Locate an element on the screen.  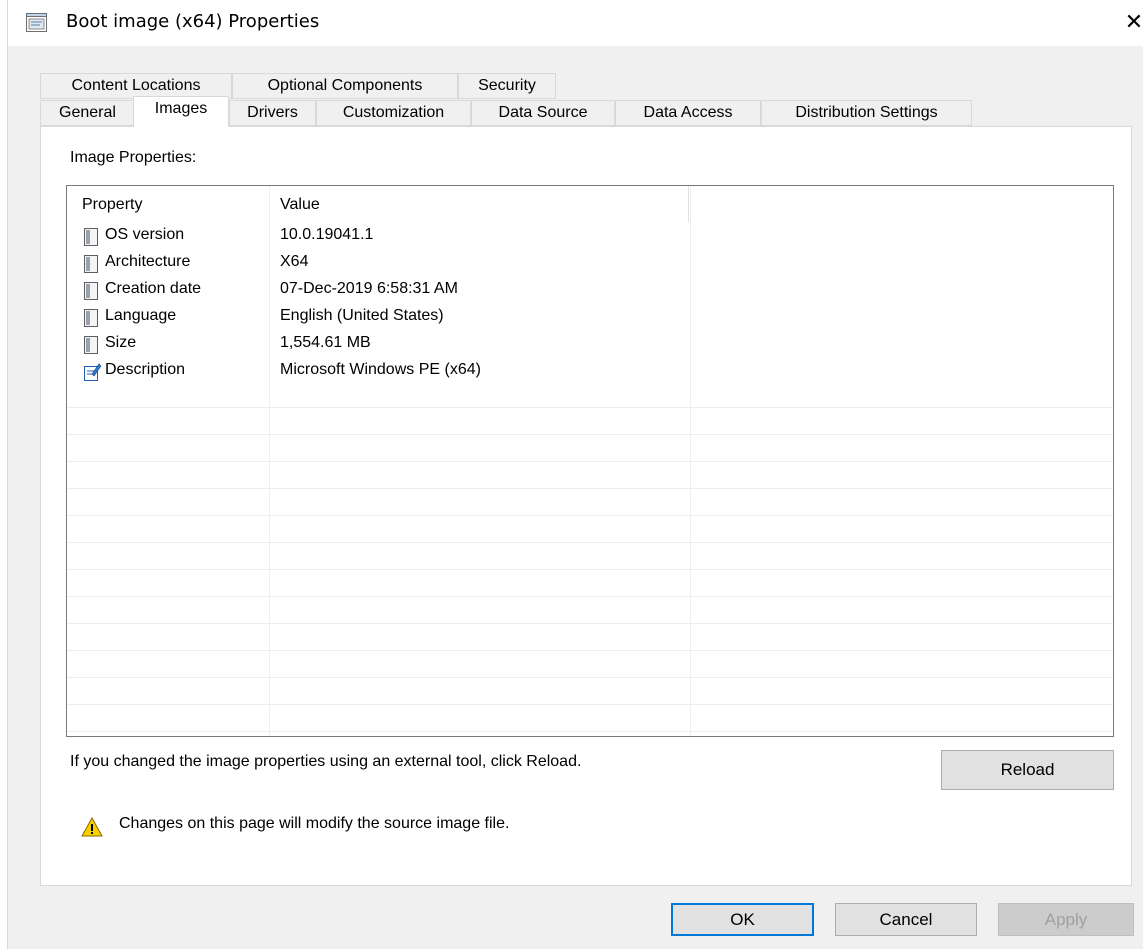
title-bar: Boot image (x64) Properties ✕ is located at coordinates (575, 23).